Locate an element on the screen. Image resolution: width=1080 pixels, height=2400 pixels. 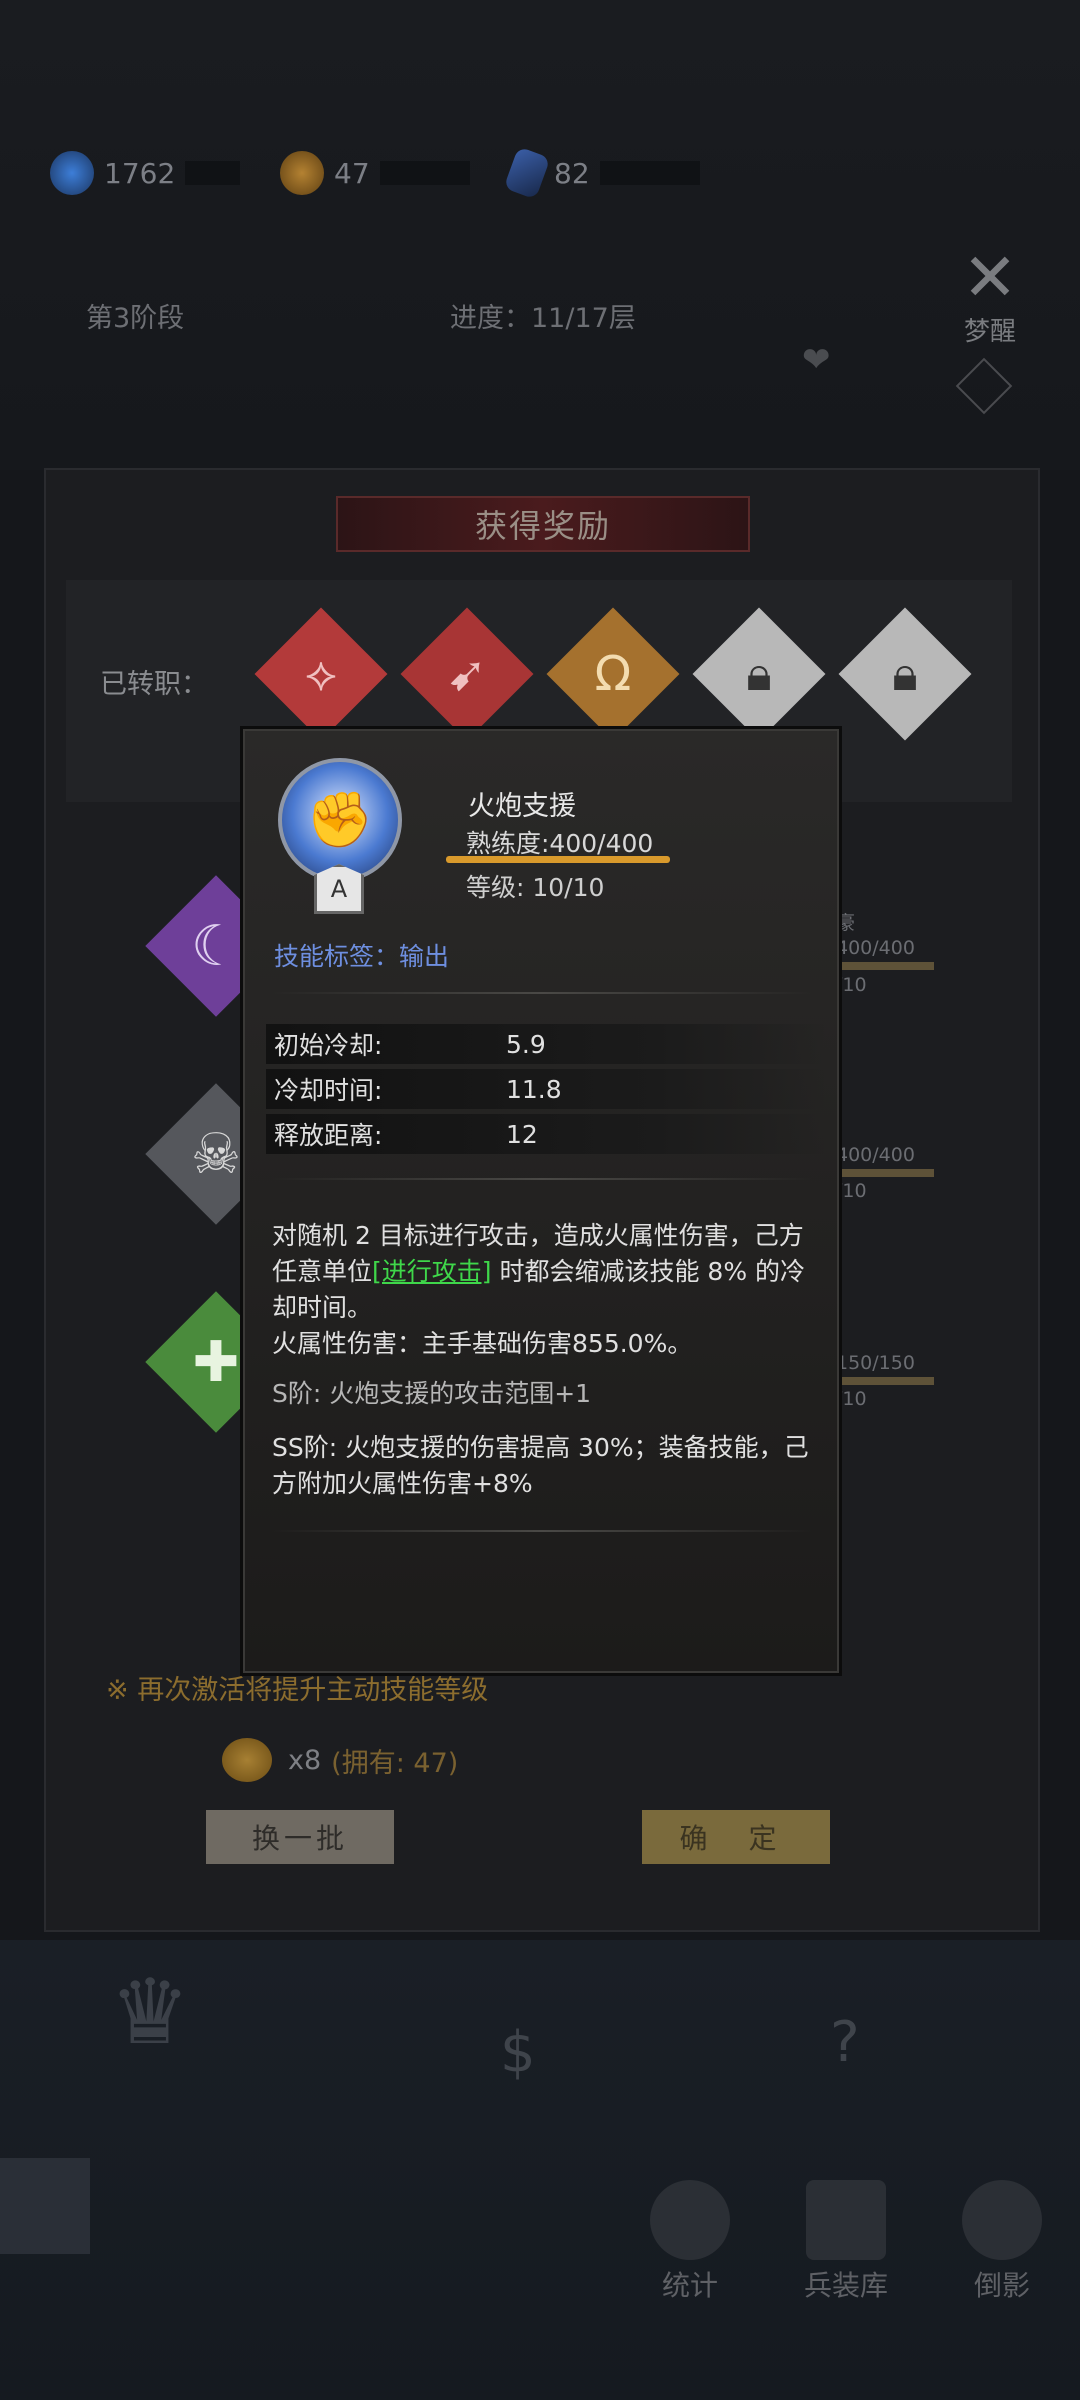
gem-count: 1762 is located at coordinates (140, 173).